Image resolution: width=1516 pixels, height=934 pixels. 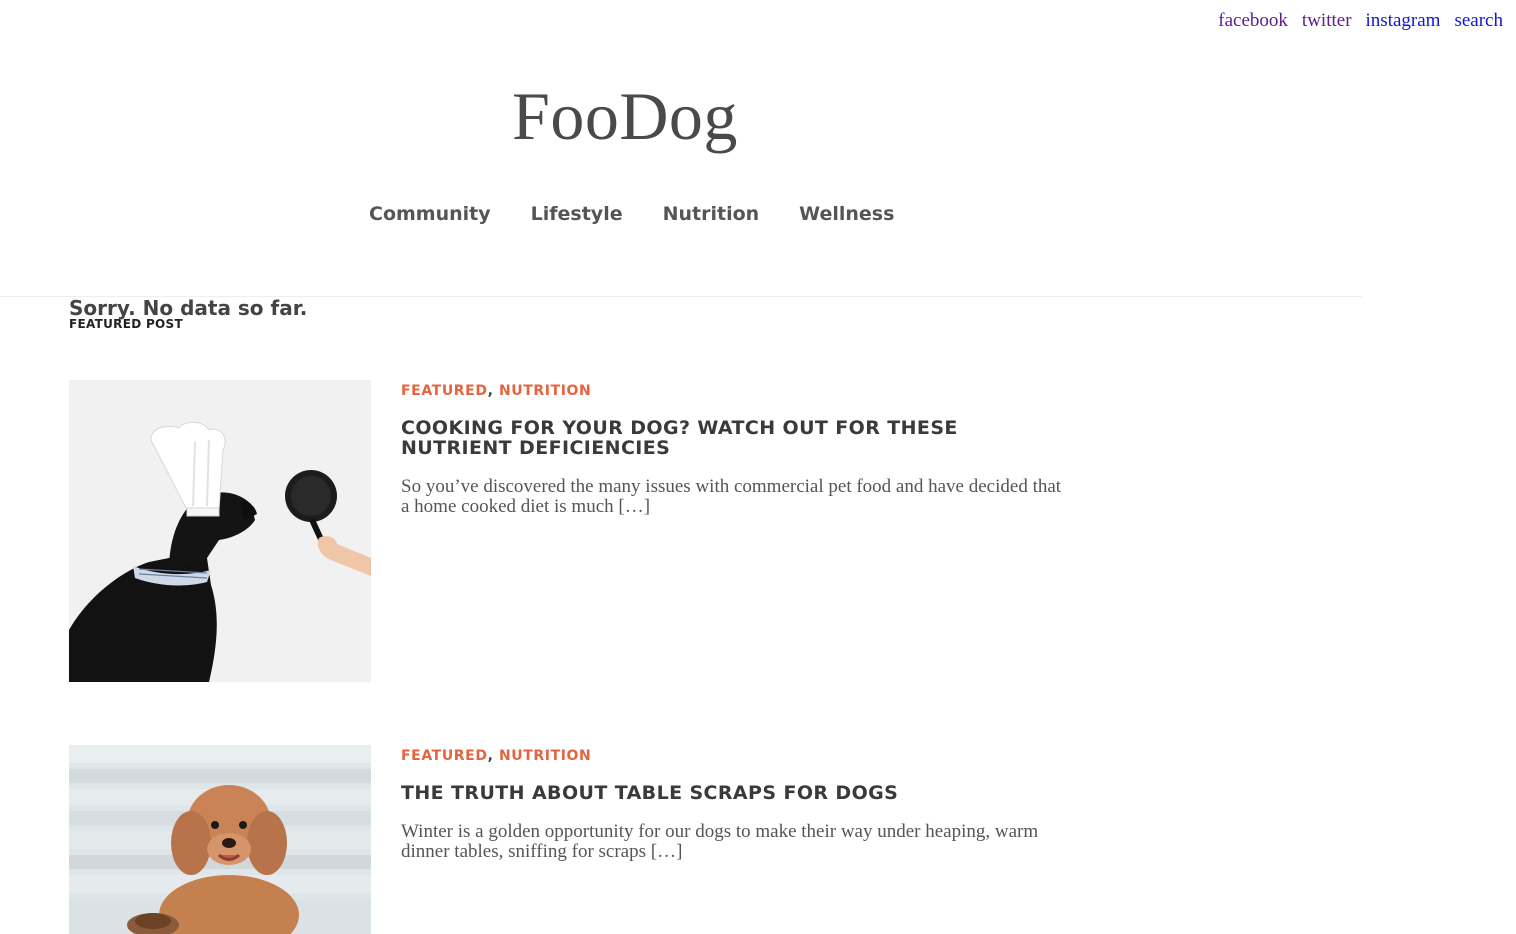 I want to click on main-nav: Community Lifestyle Nutrition Wellness, so click(x=631, y=214).